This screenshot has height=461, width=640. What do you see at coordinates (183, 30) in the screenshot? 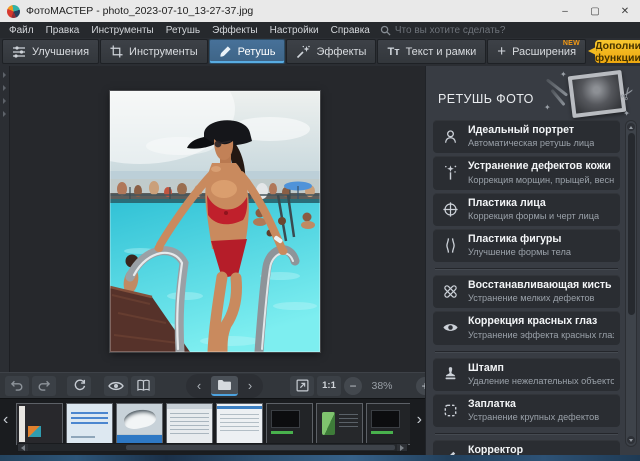
I see `menu-retouch: Ретушь` at bounding box center [183, 30].